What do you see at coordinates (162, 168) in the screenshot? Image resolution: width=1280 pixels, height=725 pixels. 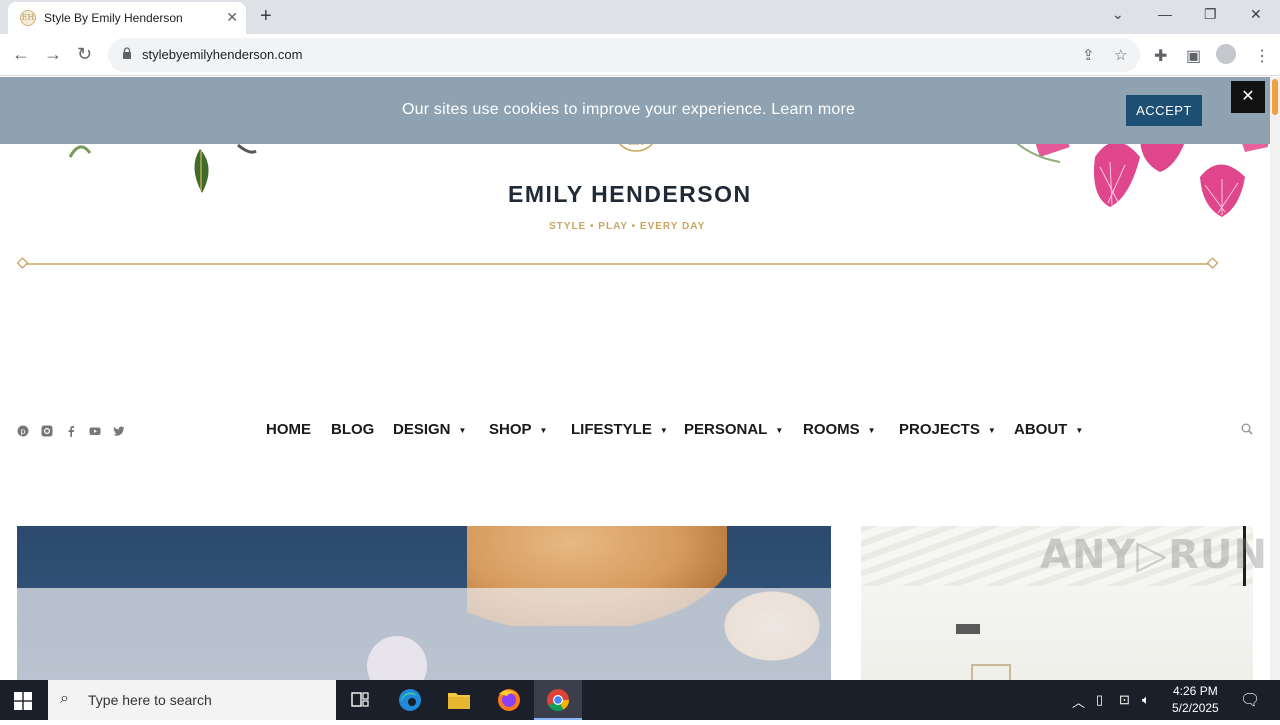 I see `leaf-illustration` at bounding box center [162, 168].